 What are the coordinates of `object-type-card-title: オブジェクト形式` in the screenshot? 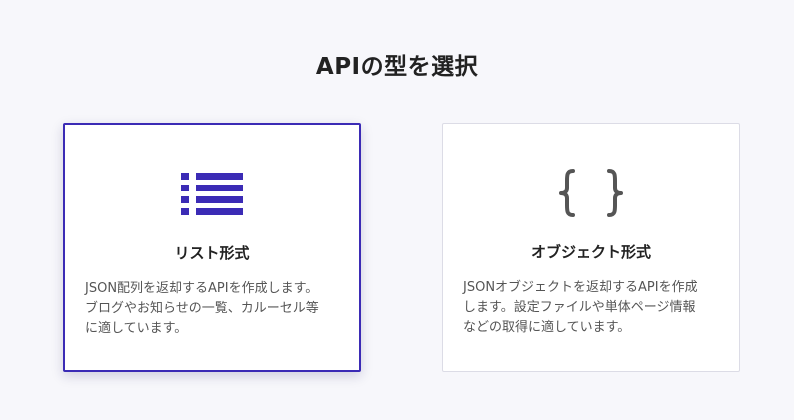 It's located at (590, 252).